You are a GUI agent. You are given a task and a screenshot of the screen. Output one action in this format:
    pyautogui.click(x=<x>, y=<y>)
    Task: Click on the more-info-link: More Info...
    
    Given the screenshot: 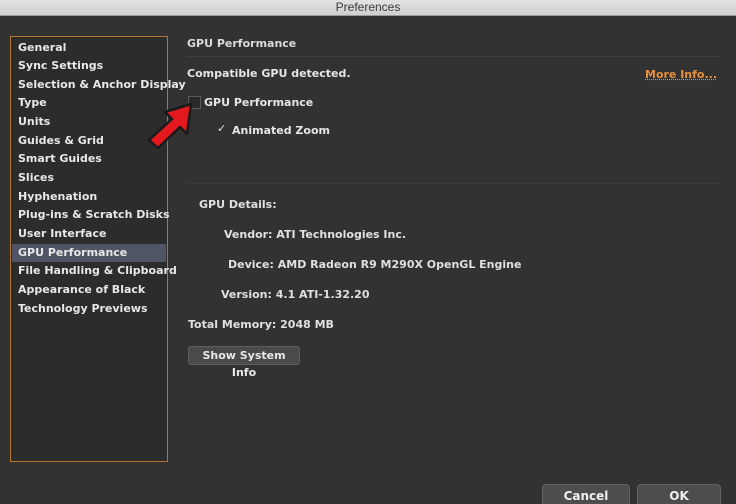 What is the action you would take?
    pyautogui.click(x=681, y=74)
    